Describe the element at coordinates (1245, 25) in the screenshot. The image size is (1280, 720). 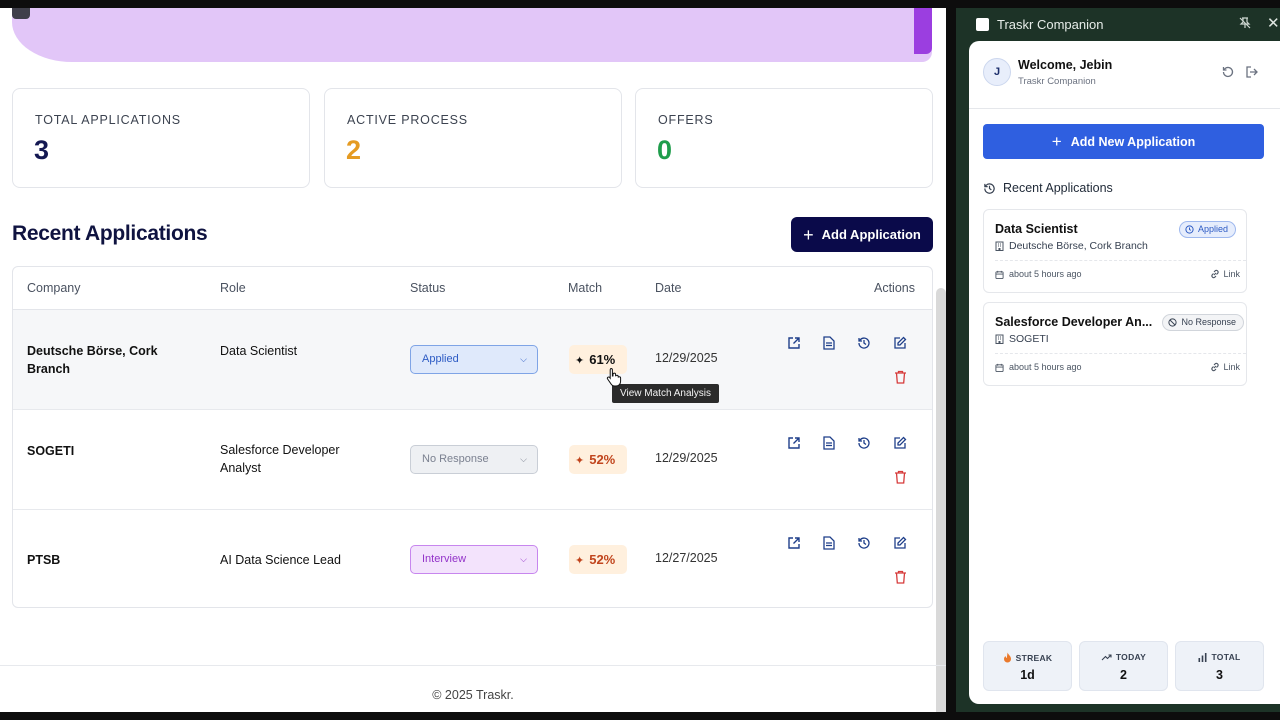
I see `unpin-icon` at that location.